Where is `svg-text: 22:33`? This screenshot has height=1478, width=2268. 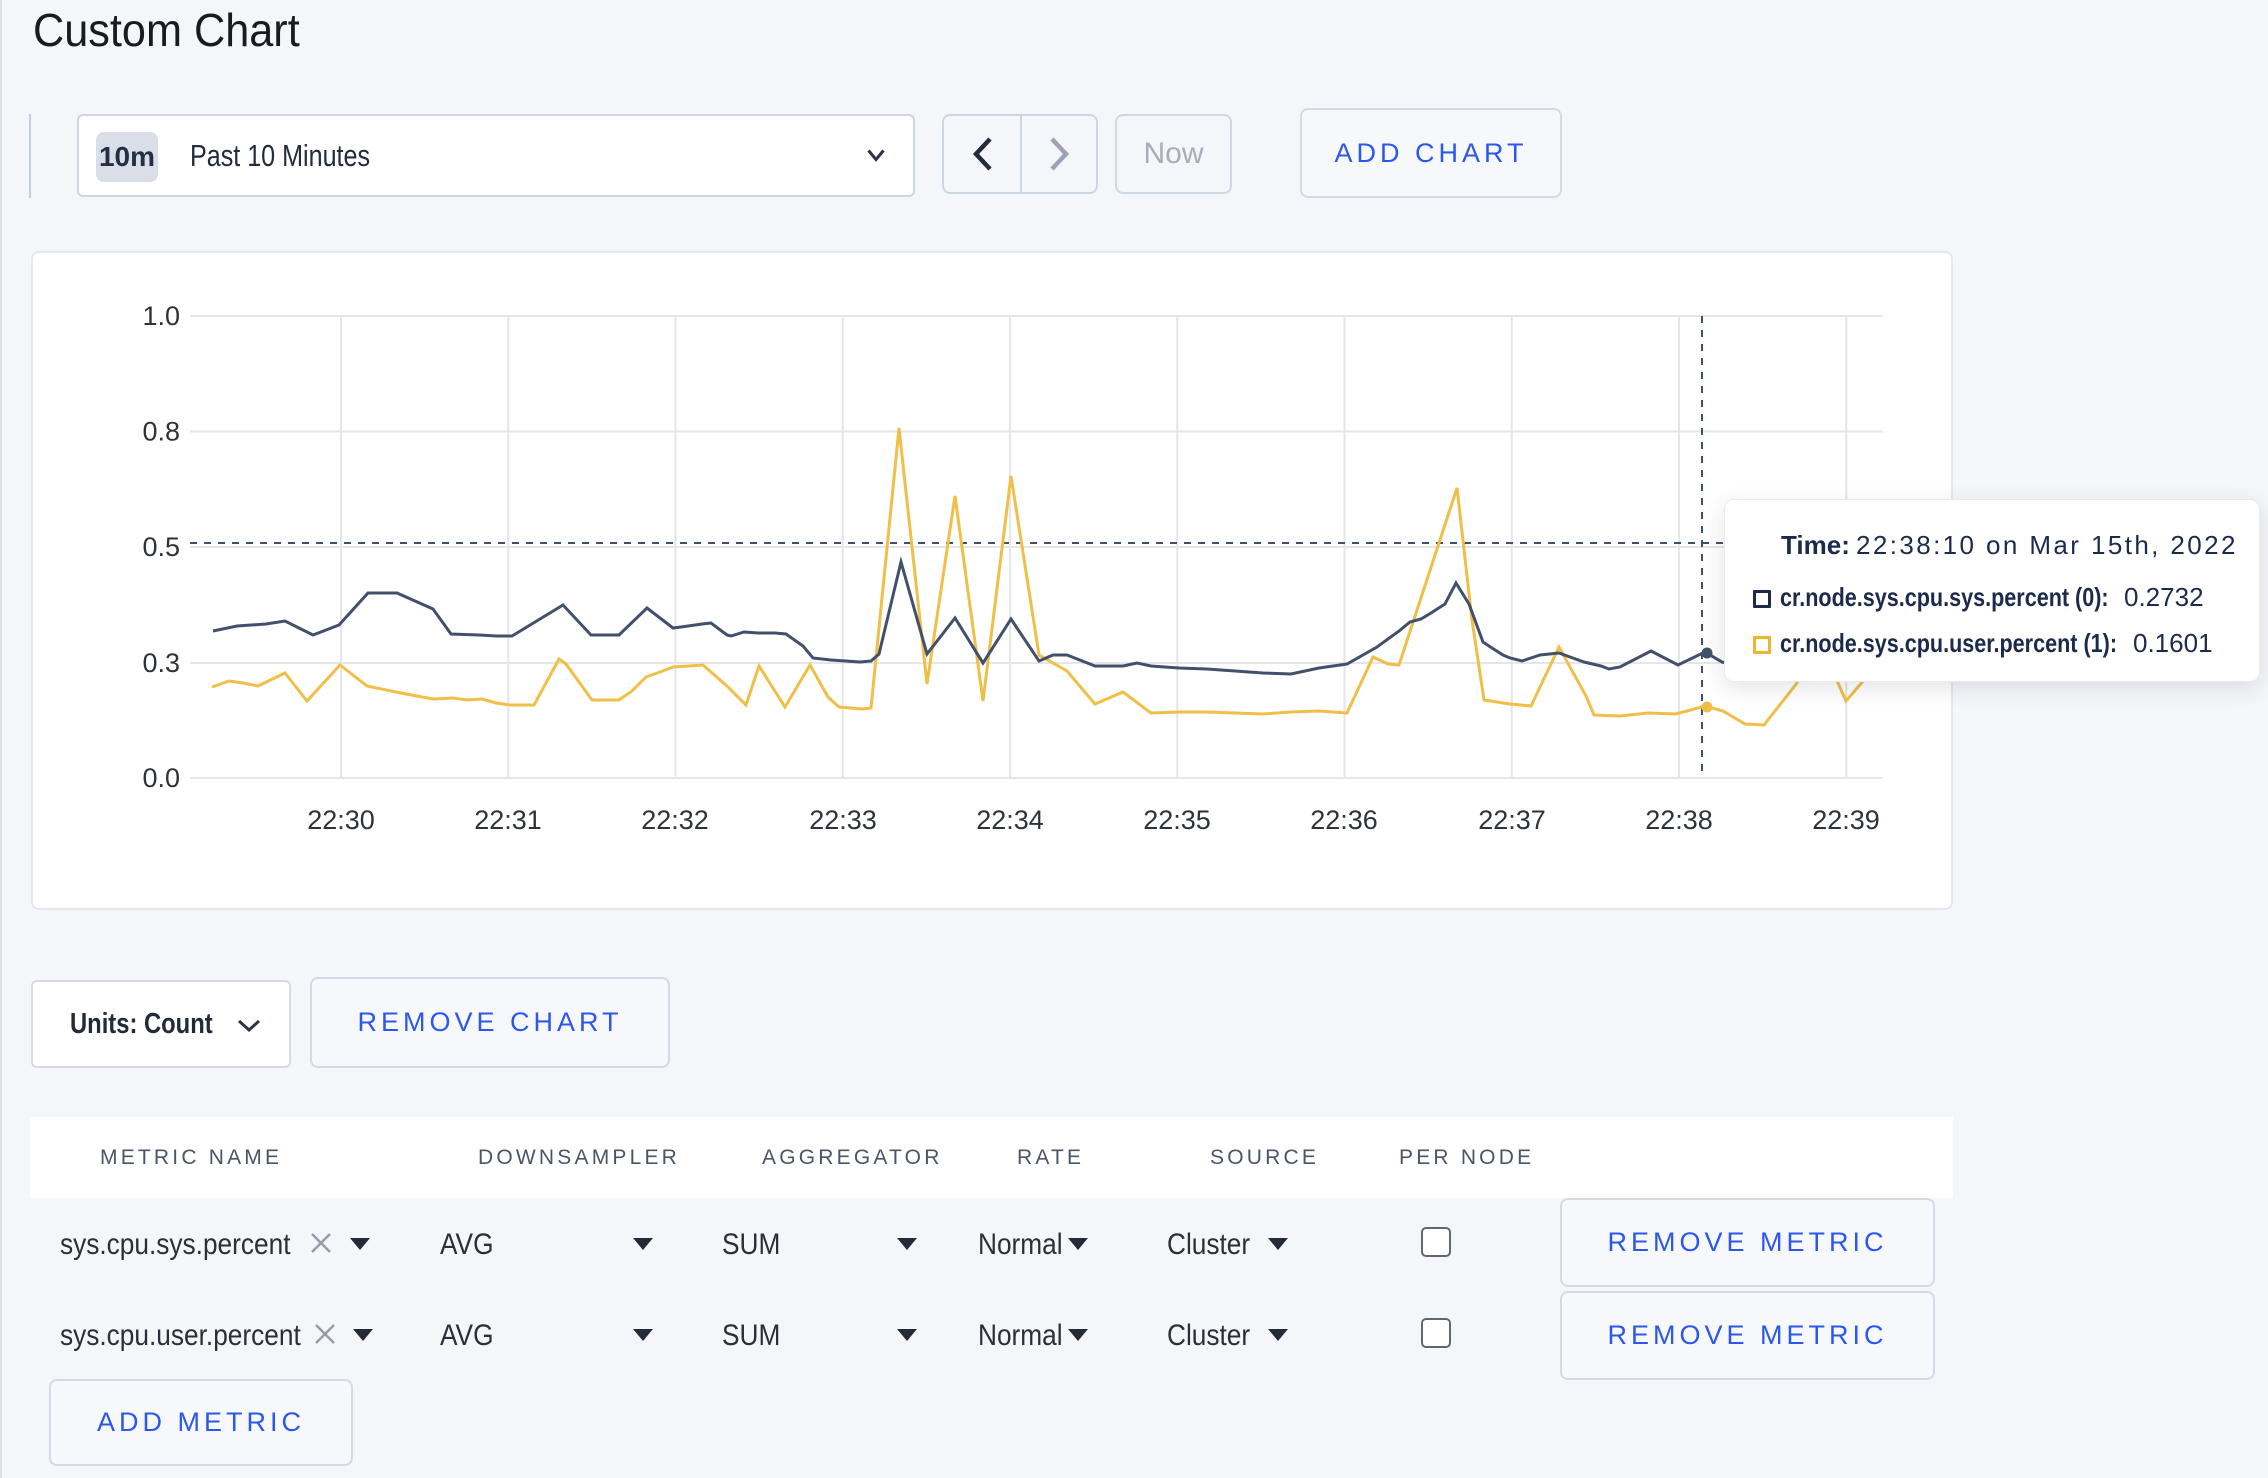 svg-text: 22:33 is located at coordinates (843, 820).